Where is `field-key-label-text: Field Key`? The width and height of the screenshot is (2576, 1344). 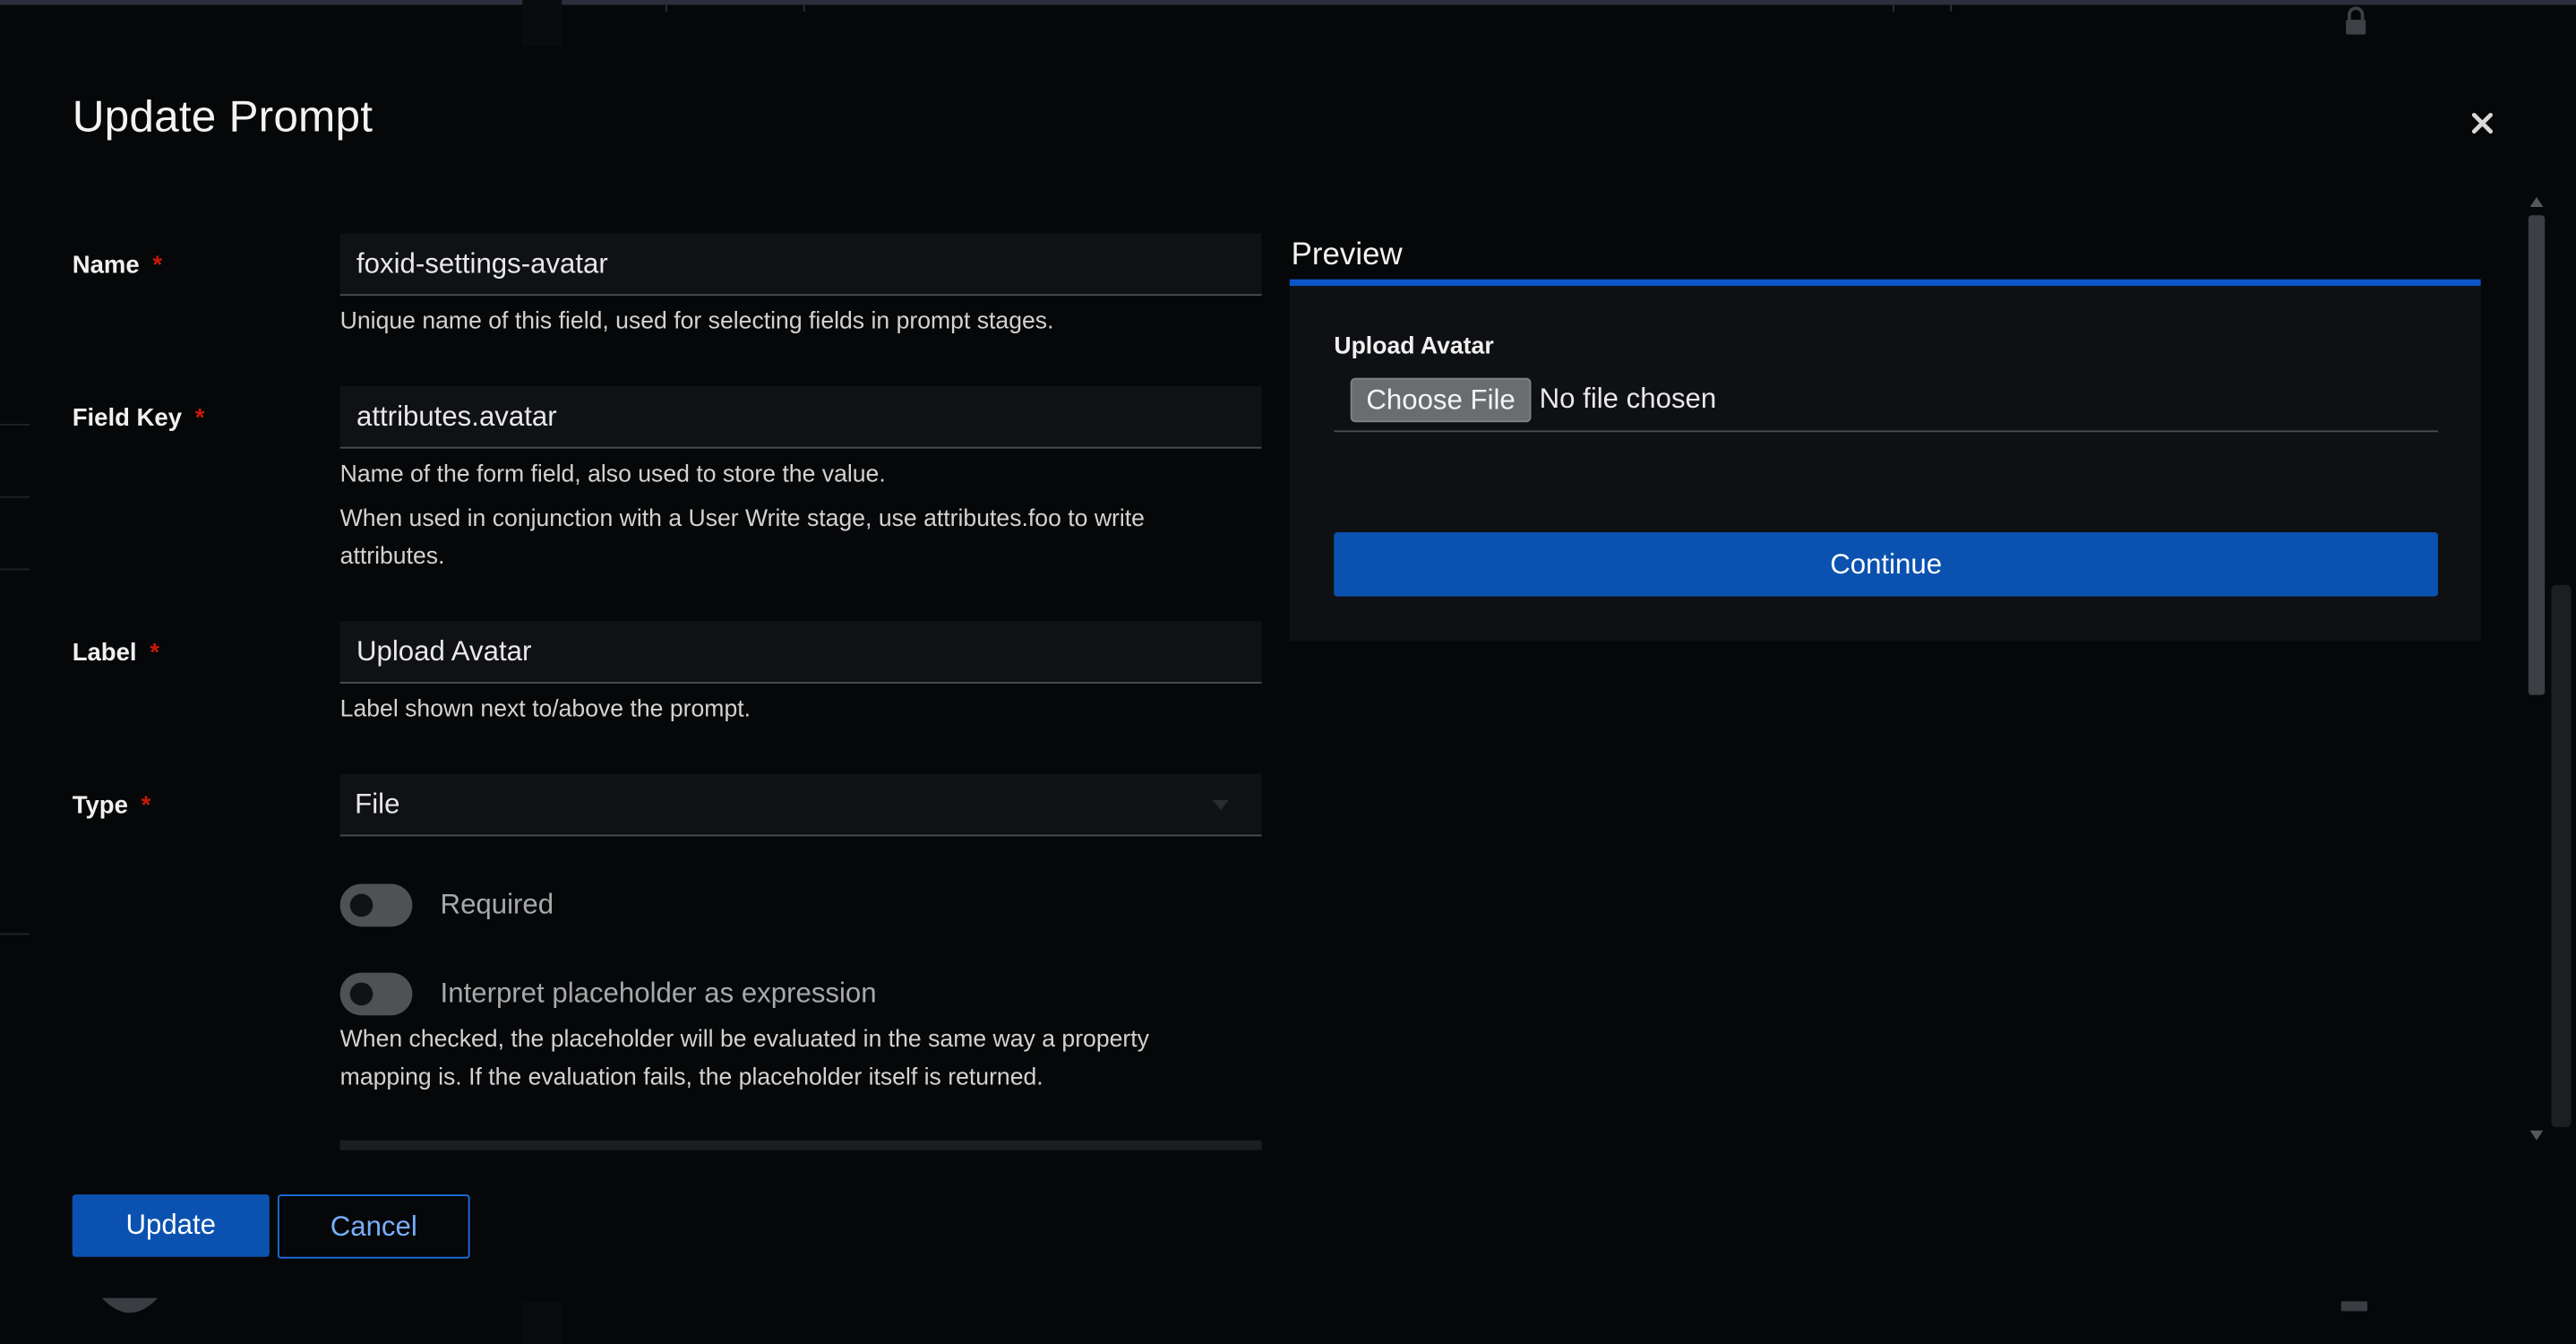
field-key-label-text: Field Key is located at coordinates (127, 419).